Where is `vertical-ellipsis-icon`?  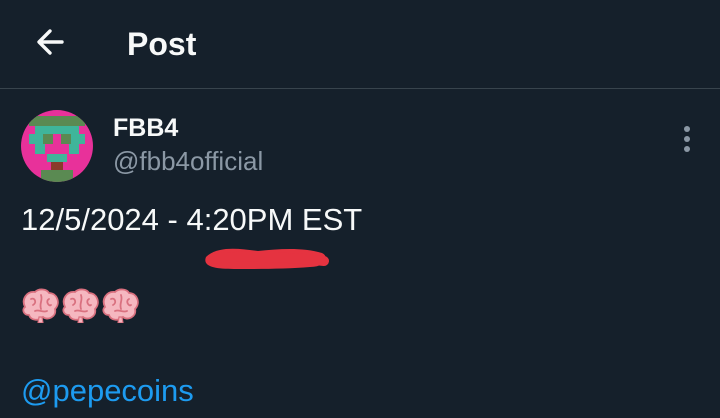
vertical-ellipsis-icon is located at coordinates (687, 139).